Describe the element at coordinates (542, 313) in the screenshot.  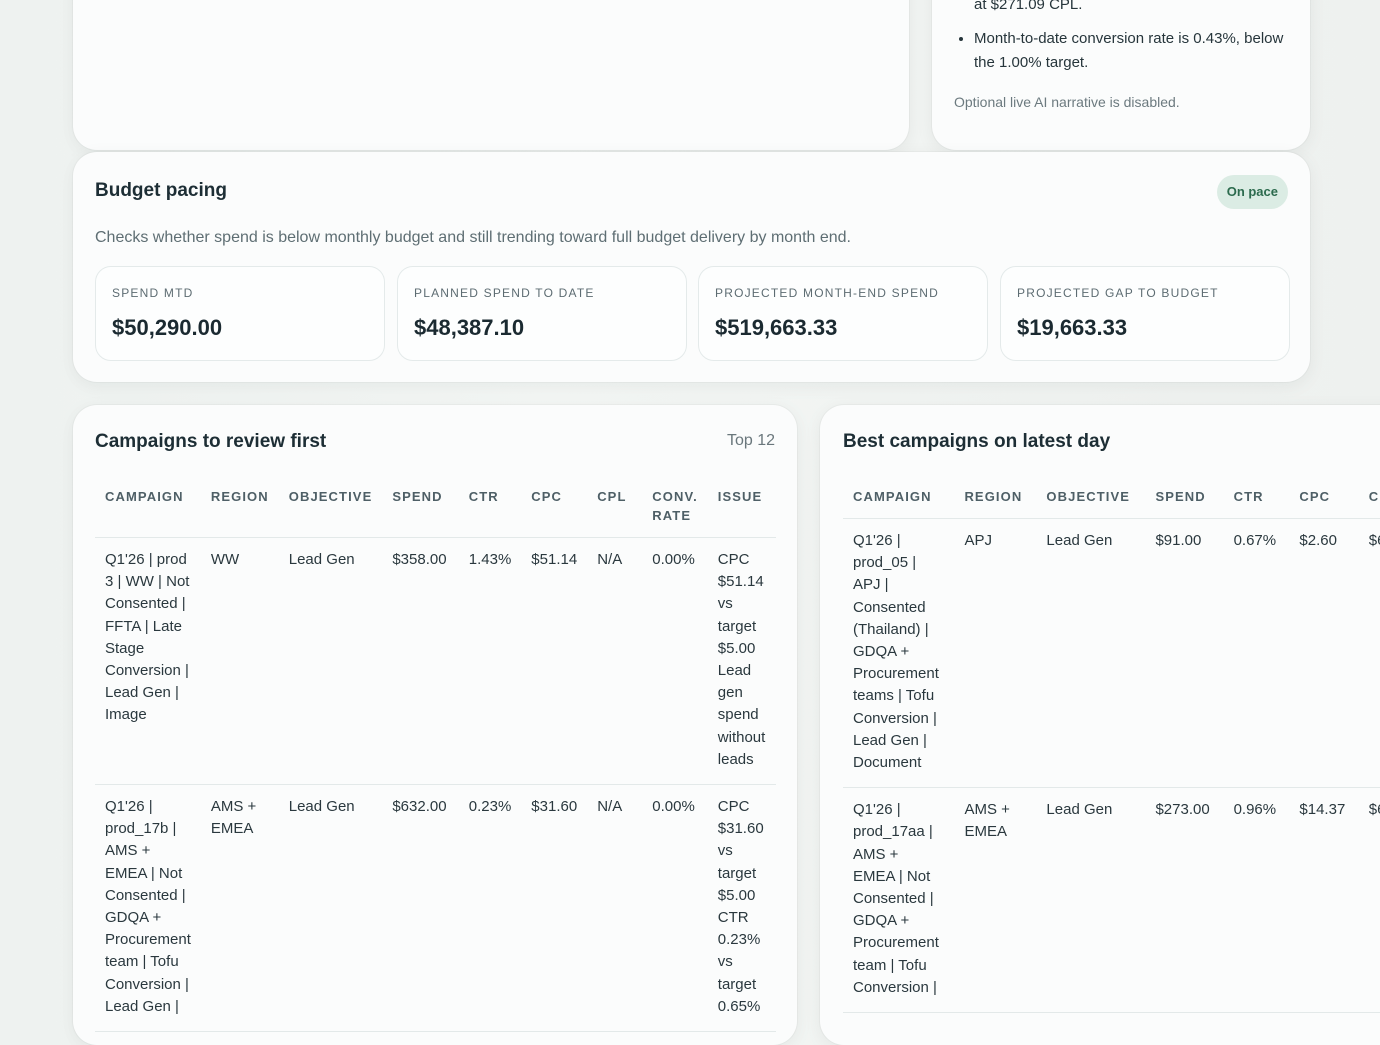
I see `metric-planned-spend: PLANNED SPEND TO DATE $48,387.10` at that location.